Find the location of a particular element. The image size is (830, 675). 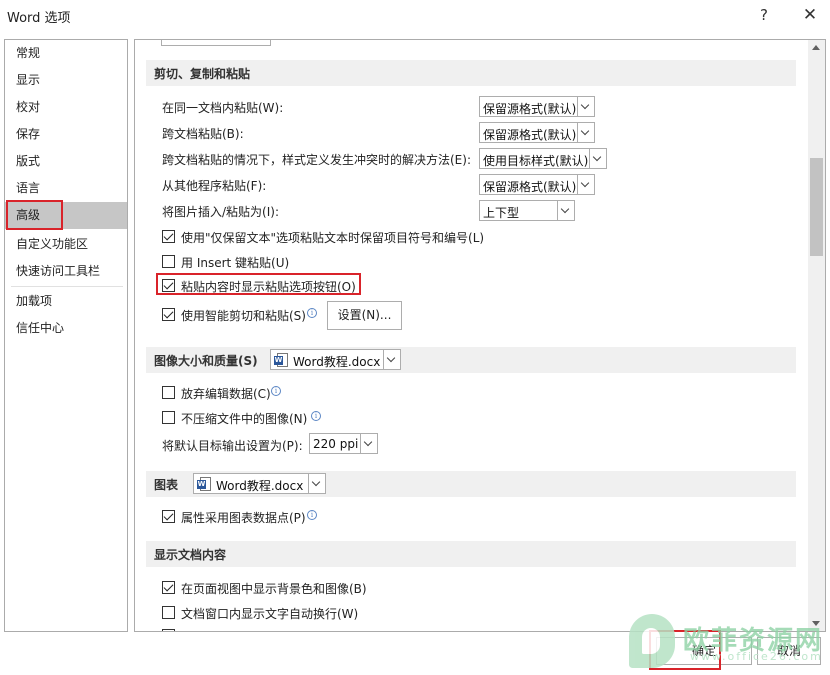

style-conflict-select: 使用目标样式(默认) is located at coordinates (543, 158).